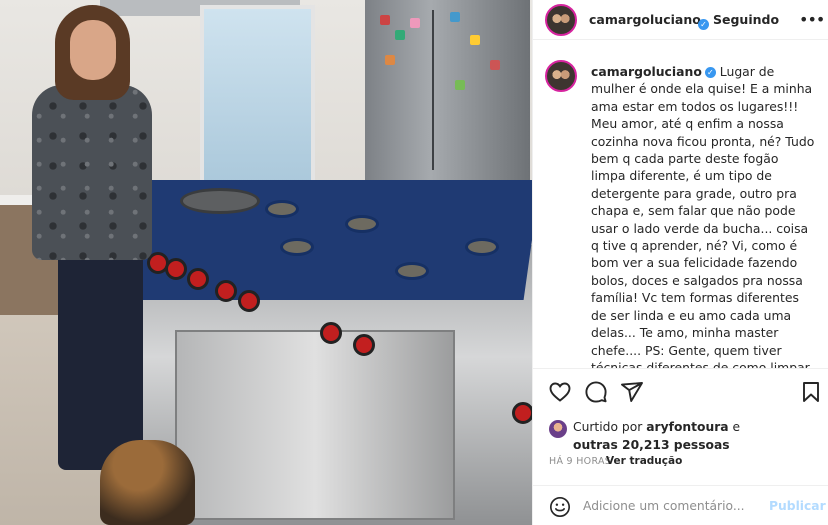 This screenshot has width=828, height=525. Describe the element at coordinates (147, 482) in the screenshot. I see `dog` at that location.